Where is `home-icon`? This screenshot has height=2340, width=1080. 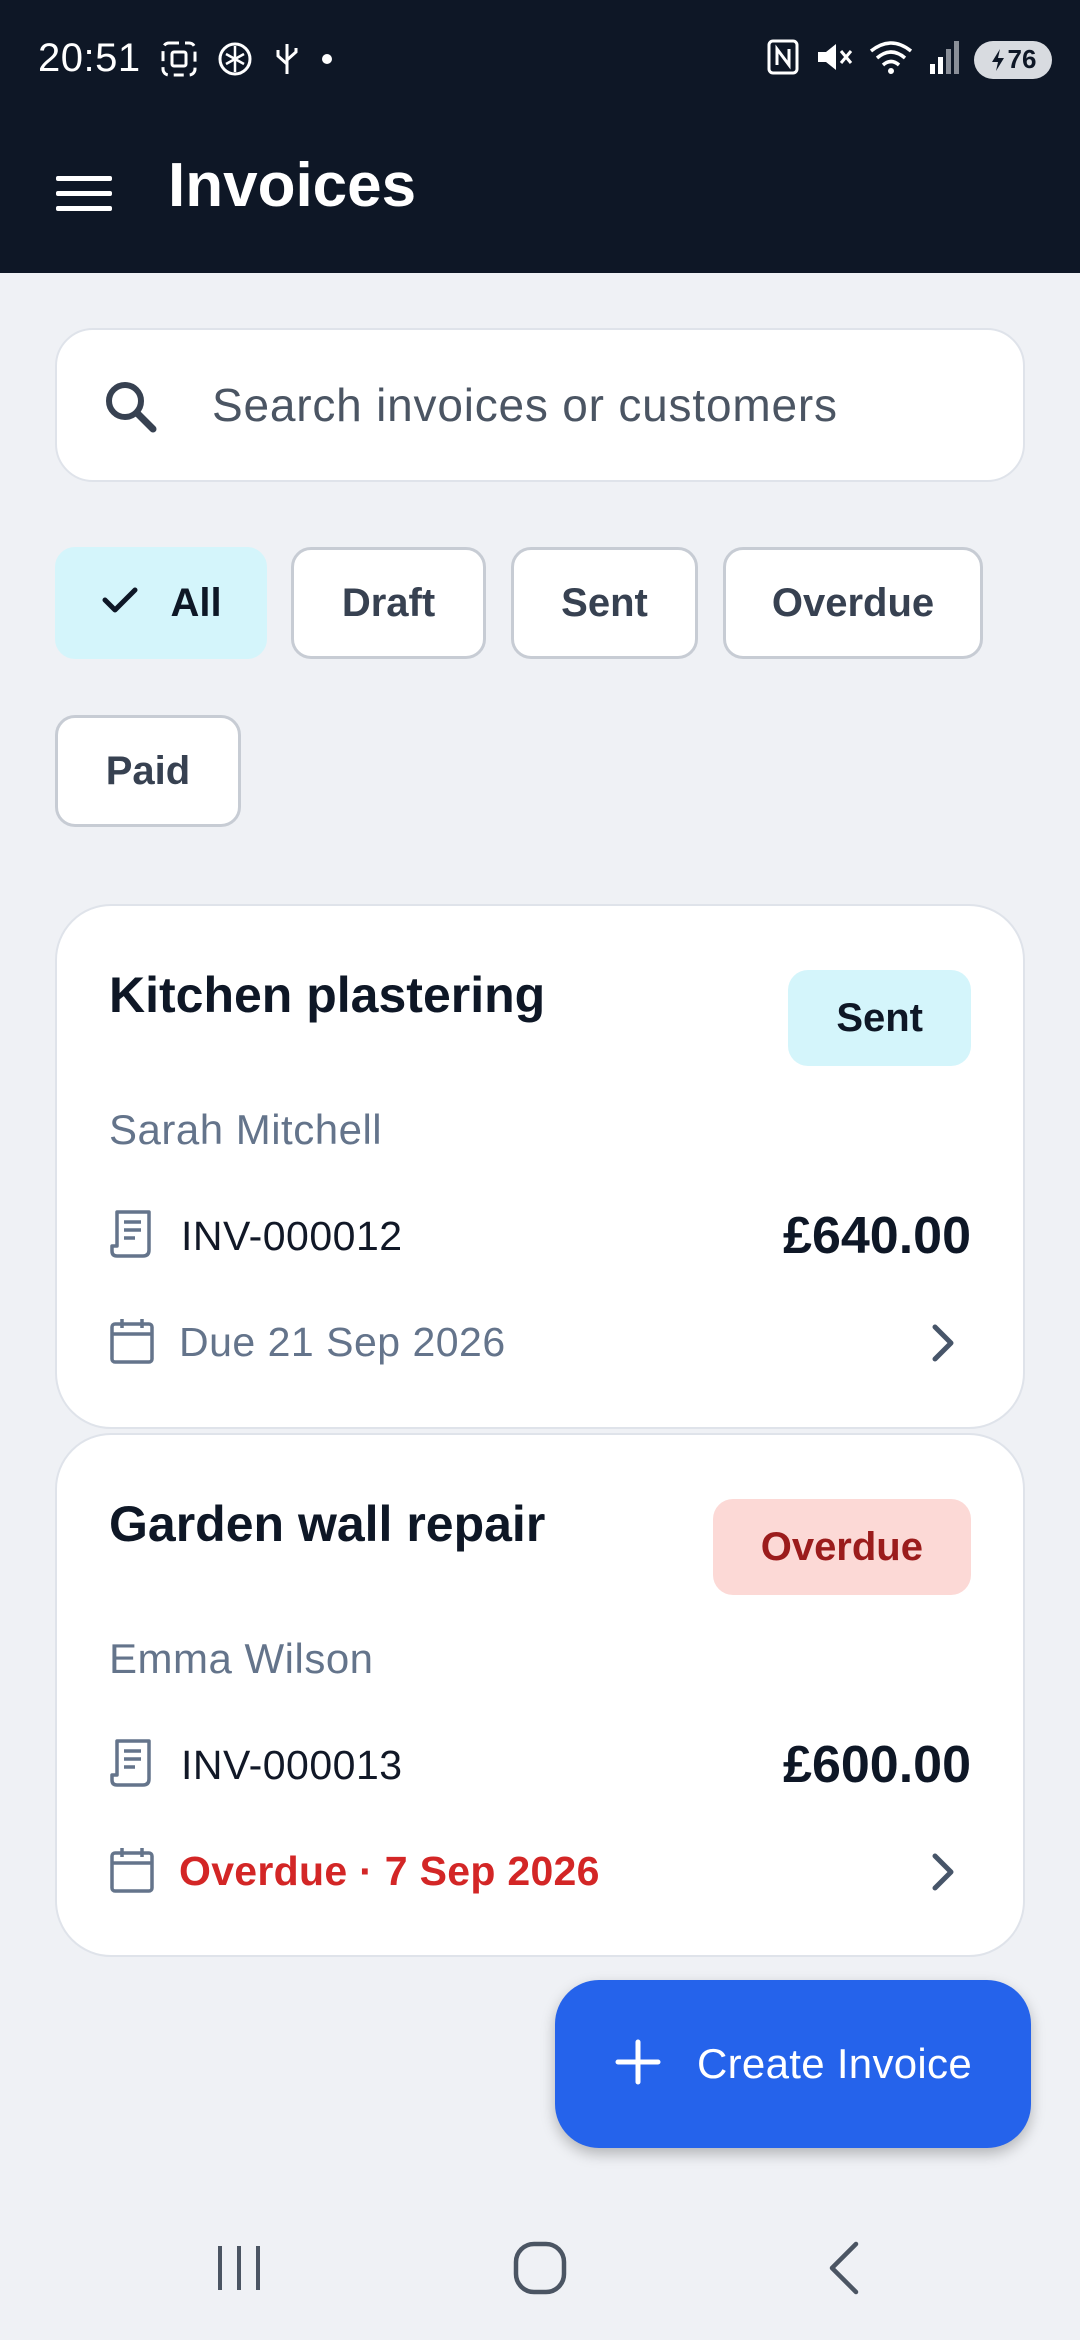 home-icon is located at coordinates (540, 2270).